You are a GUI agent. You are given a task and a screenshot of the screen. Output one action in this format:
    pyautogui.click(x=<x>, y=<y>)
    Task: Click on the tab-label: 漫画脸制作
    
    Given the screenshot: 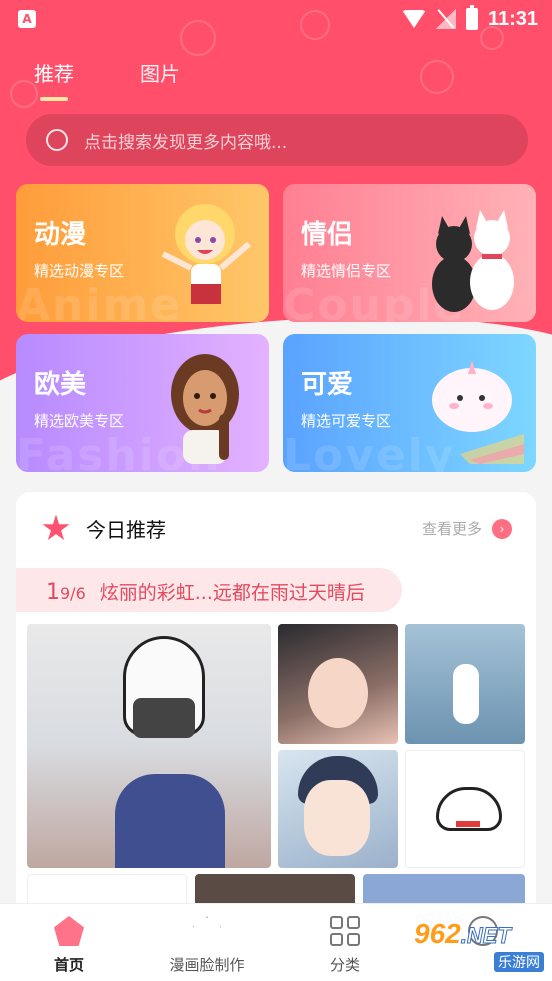 What is the action you would take?
    pyautogui.click(x=207, y=965)
    